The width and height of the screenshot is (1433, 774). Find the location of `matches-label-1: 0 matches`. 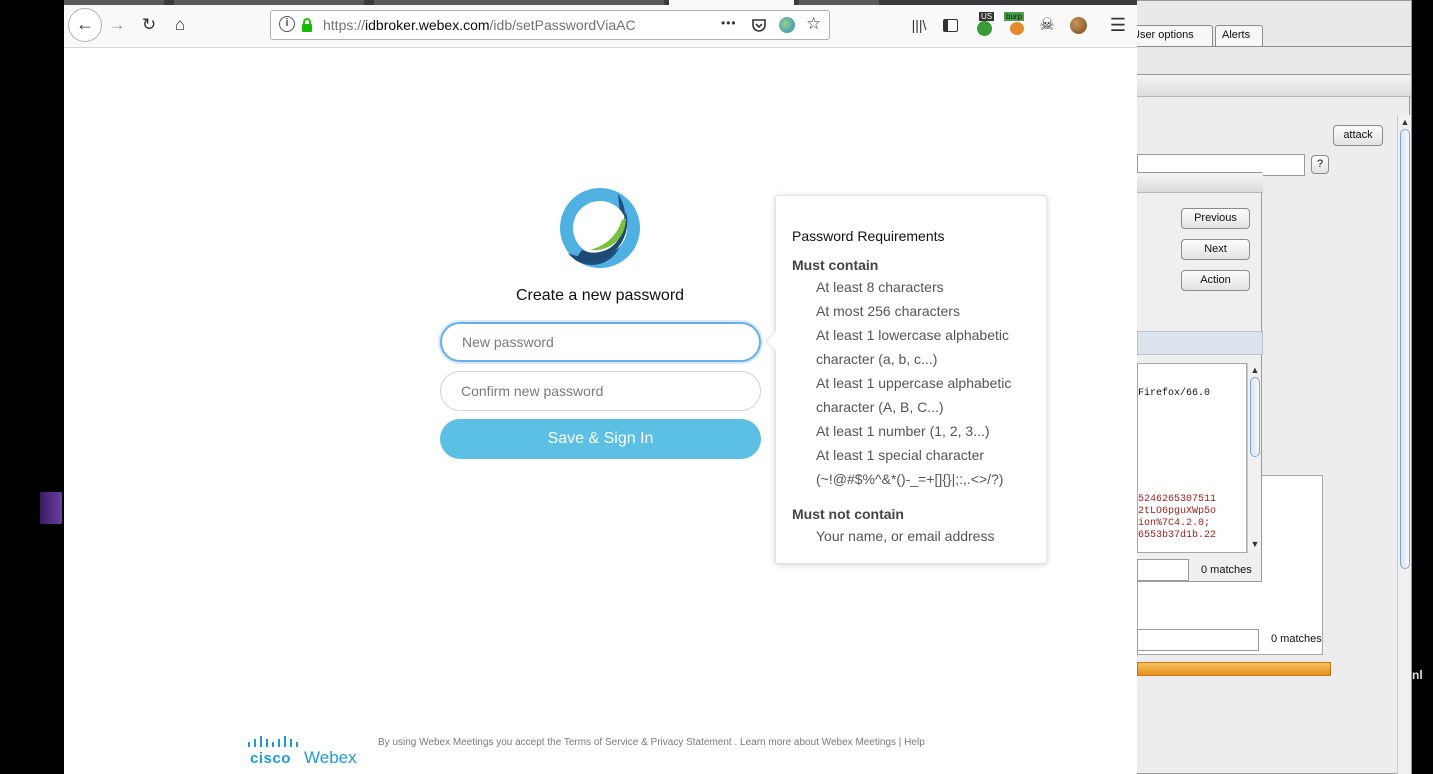

matches-label-1: 0 matches is located at coordinates (1226, 570).